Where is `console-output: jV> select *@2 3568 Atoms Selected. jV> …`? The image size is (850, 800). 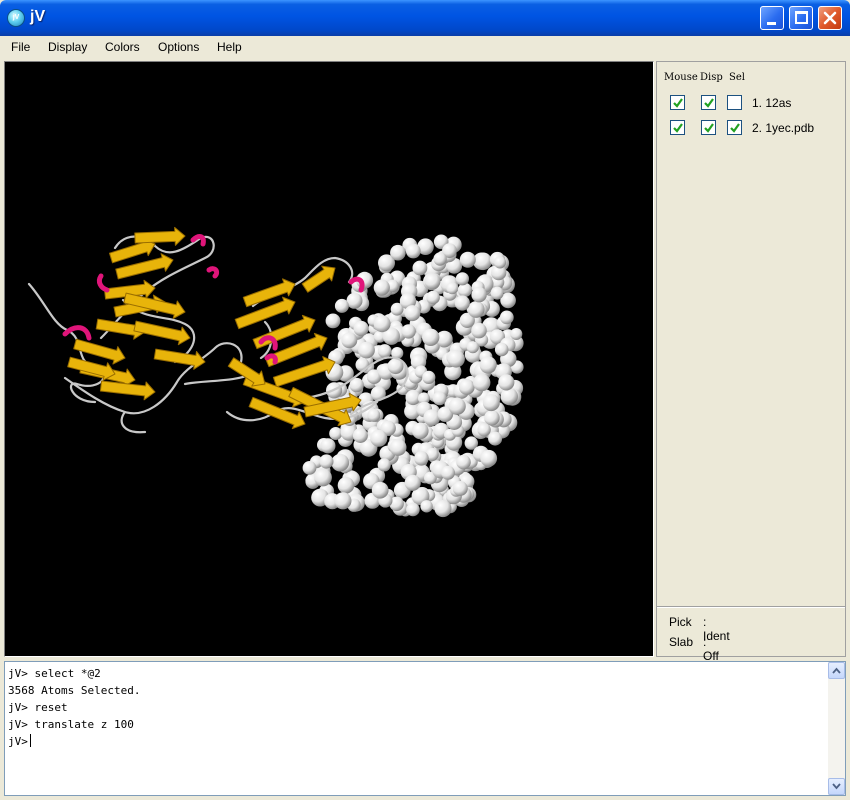
console-output: jV> select *@2 3568 Atoms Selected. jV> … is located at coordinates (74, 707).